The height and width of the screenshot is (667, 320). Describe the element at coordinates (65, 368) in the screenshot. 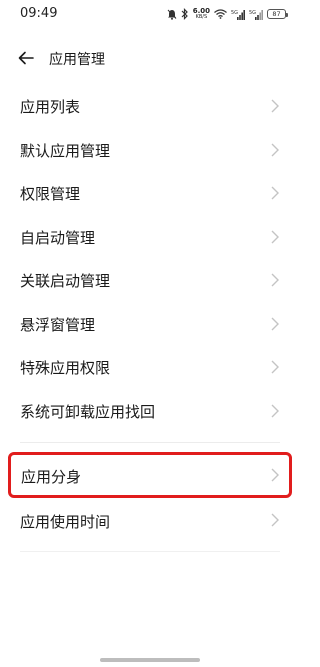

I see `menu-item-label: 特殊应用权限` at that location.